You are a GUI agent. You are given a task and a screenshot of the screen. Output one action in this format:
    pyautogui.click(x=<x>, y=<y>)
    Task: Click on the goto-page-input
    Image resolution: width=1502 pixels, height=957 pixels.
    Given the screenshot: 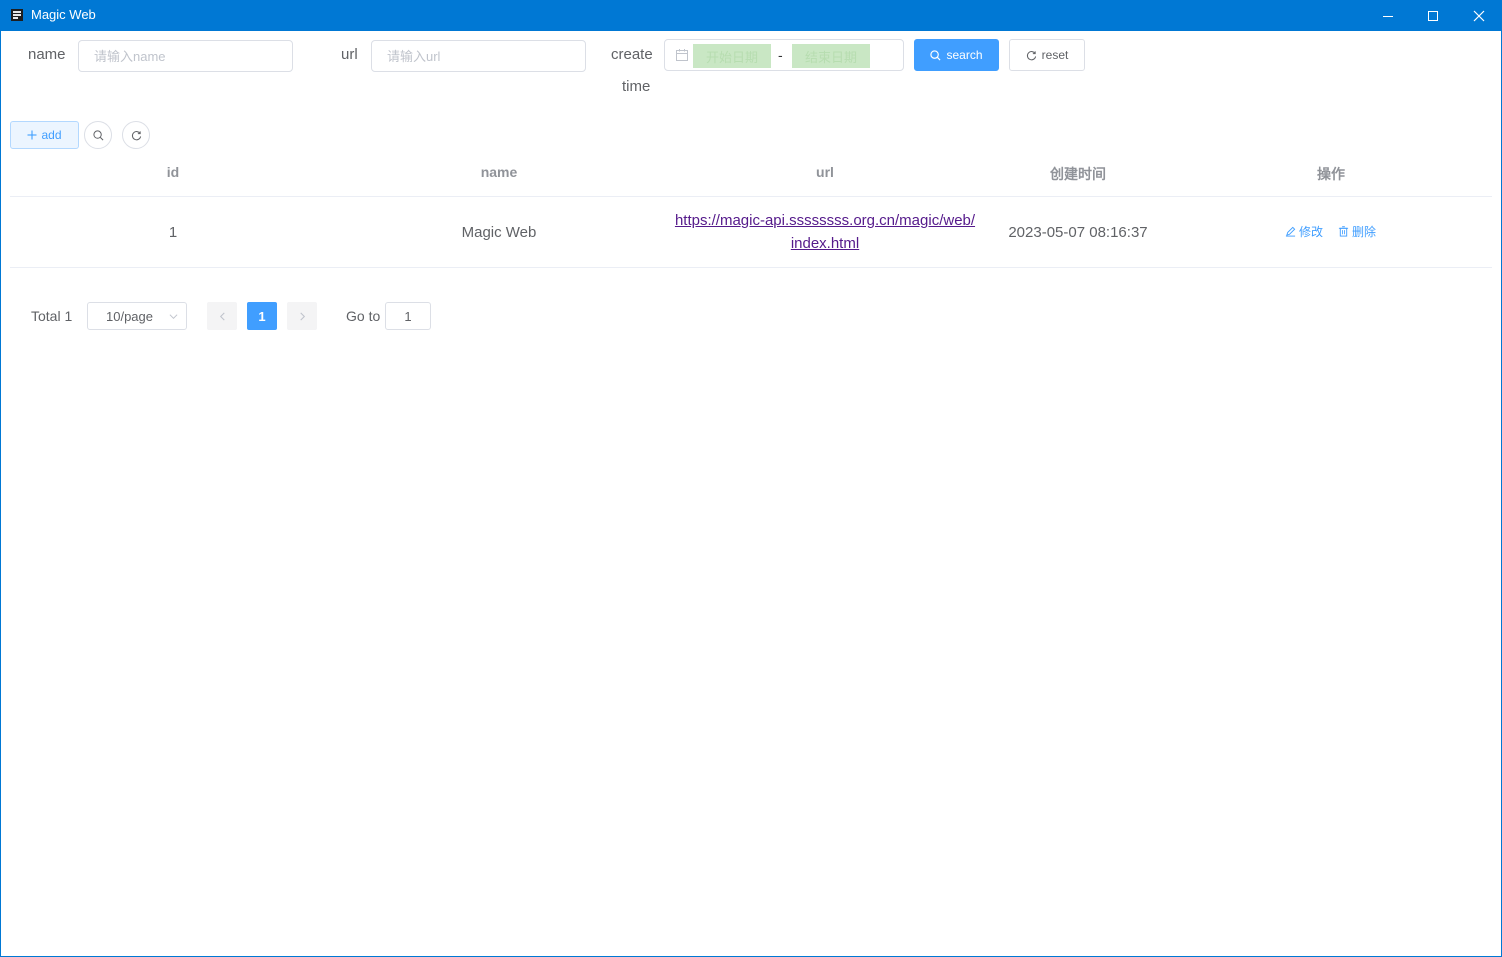 What is the action you would take?
    pyautogui.click(x=408, y=316)
    